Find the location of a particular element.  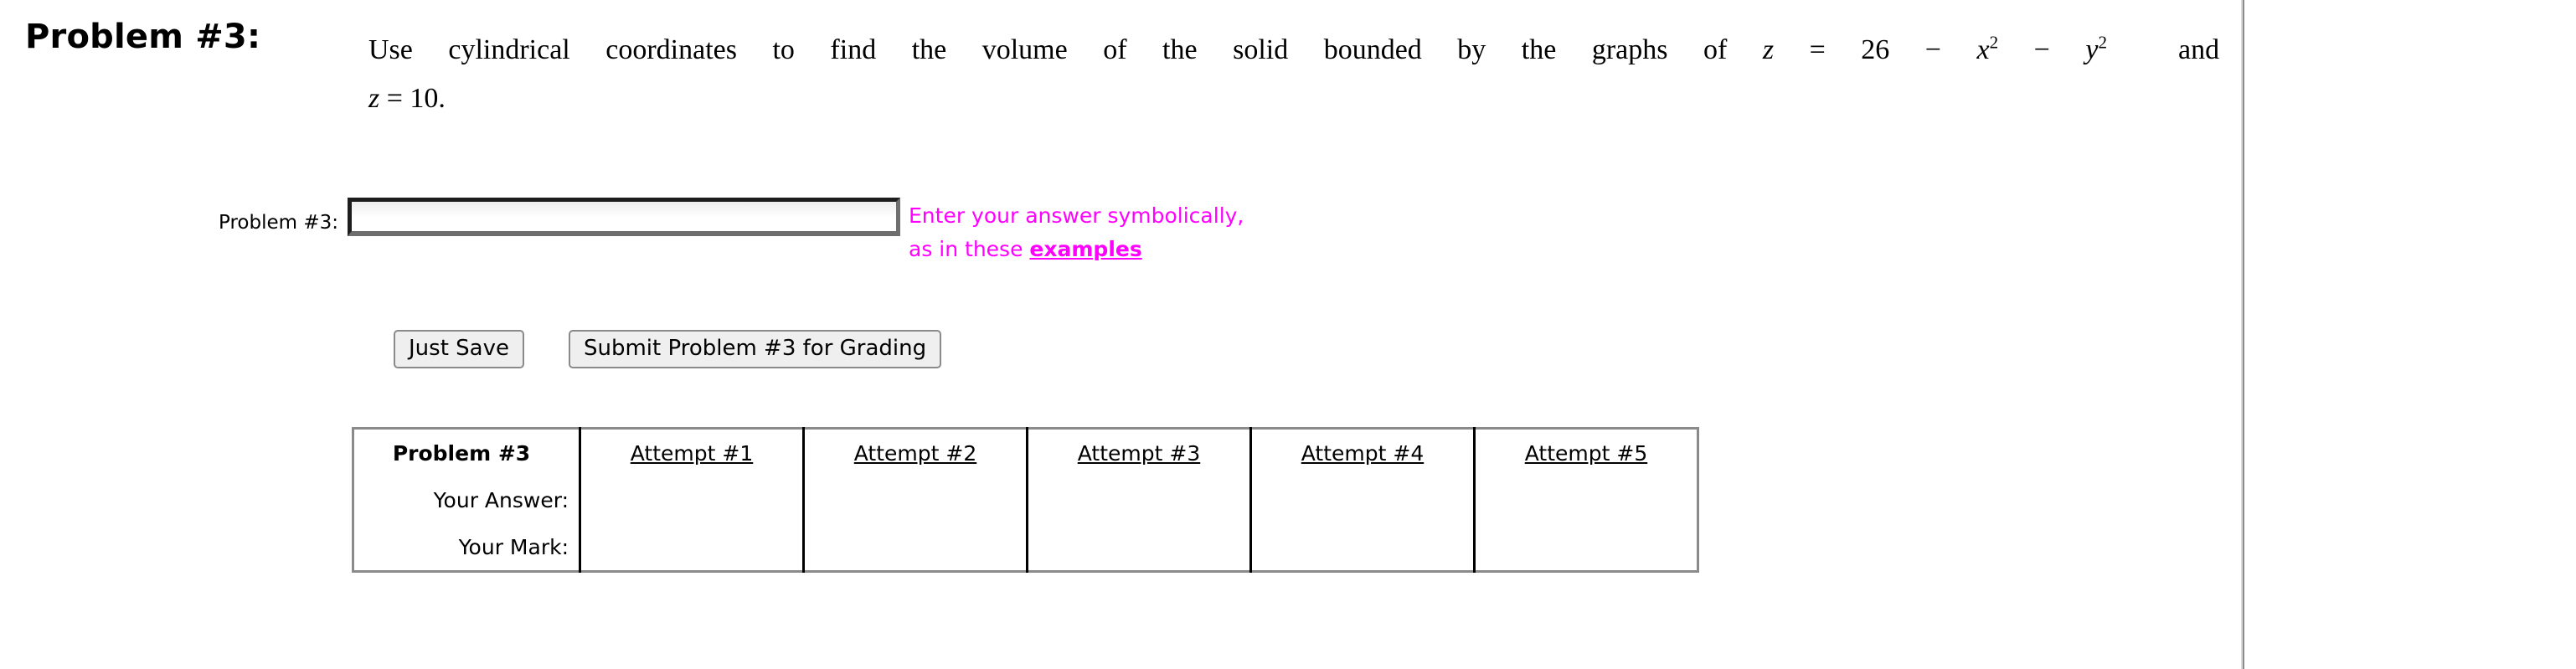

equation1-equals: = is located at coordinates (1818, 49).